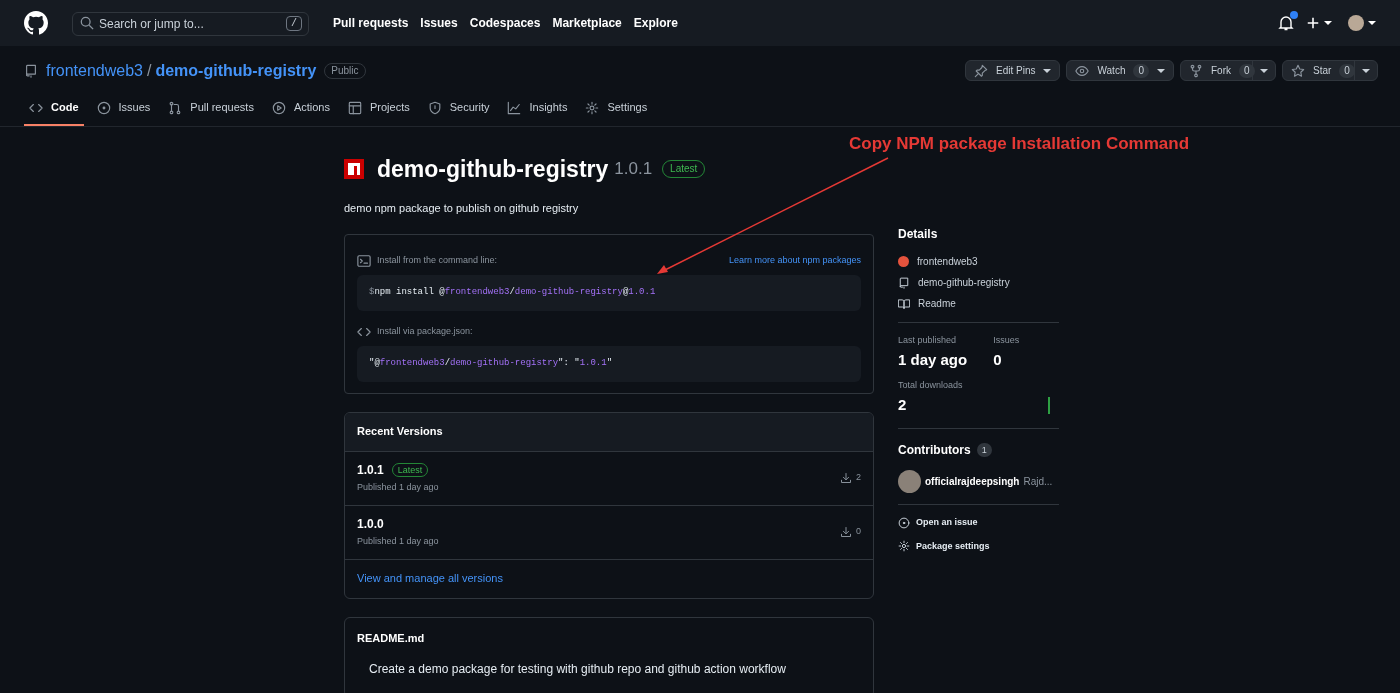 This screenshot has width=1400, height=693. What do you see at coordinates (937, 303) in the screenshot?
I see `details-link: Readme` at bounding box center [937, 303].